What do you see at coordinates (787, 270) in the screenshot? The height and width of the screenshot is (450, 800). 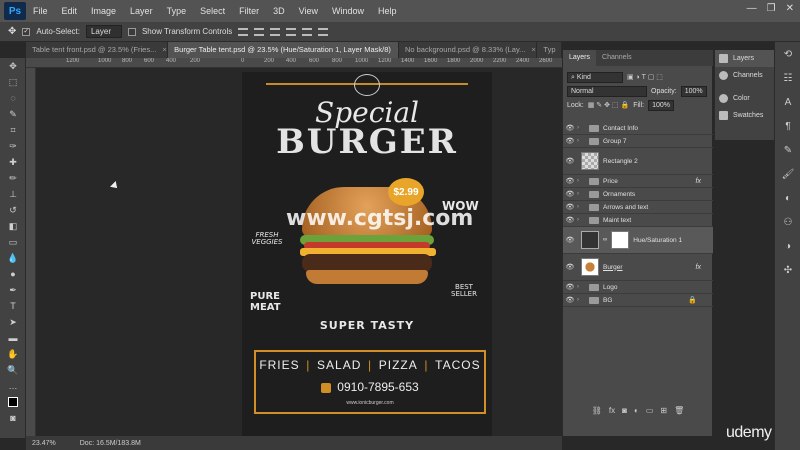 I see `paths-icon: ✣` at bounding box center [787, 270].